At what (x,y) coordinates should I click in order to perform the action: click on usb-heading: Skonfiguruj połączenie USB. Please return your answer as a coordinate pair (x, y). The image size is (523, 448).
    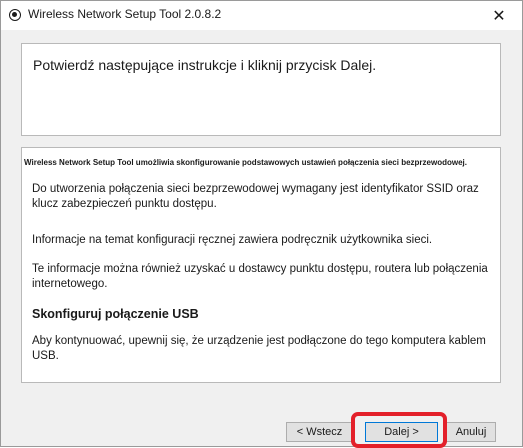
    Looking at the image, I should click on (115, 314).